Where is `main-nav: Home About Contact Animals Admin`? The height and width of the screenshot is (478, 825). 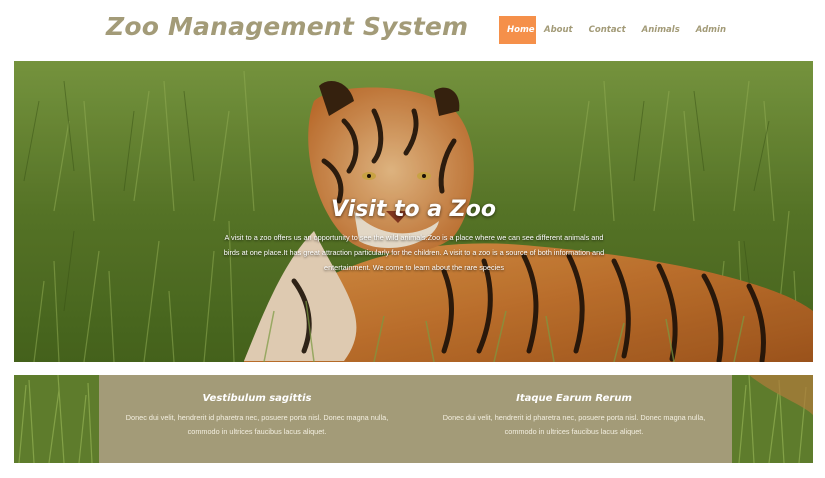
main-nav: Home About Contact Animals Admin is located at coordinates (616, 30).